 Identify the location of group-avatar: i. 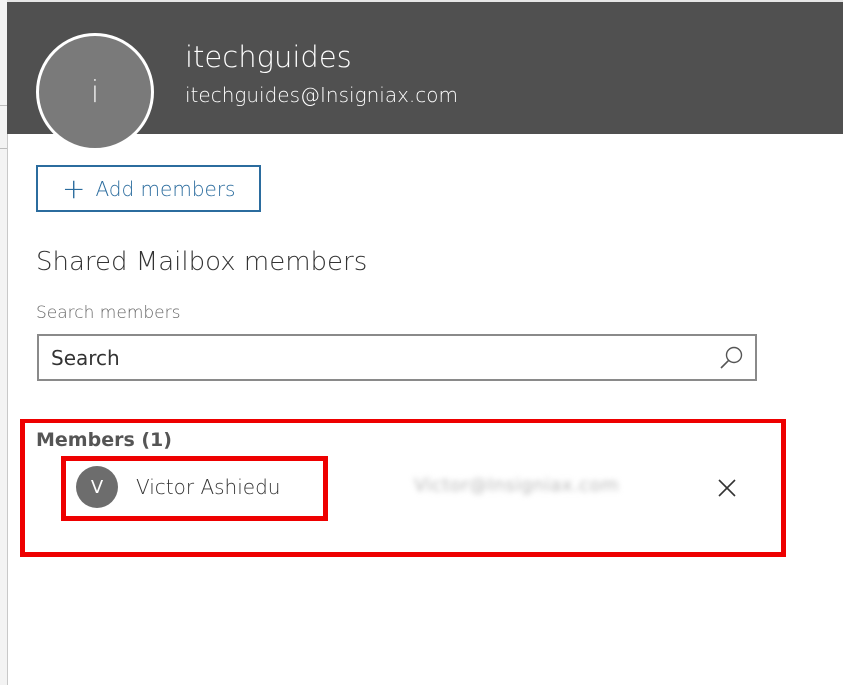
(95, 92).